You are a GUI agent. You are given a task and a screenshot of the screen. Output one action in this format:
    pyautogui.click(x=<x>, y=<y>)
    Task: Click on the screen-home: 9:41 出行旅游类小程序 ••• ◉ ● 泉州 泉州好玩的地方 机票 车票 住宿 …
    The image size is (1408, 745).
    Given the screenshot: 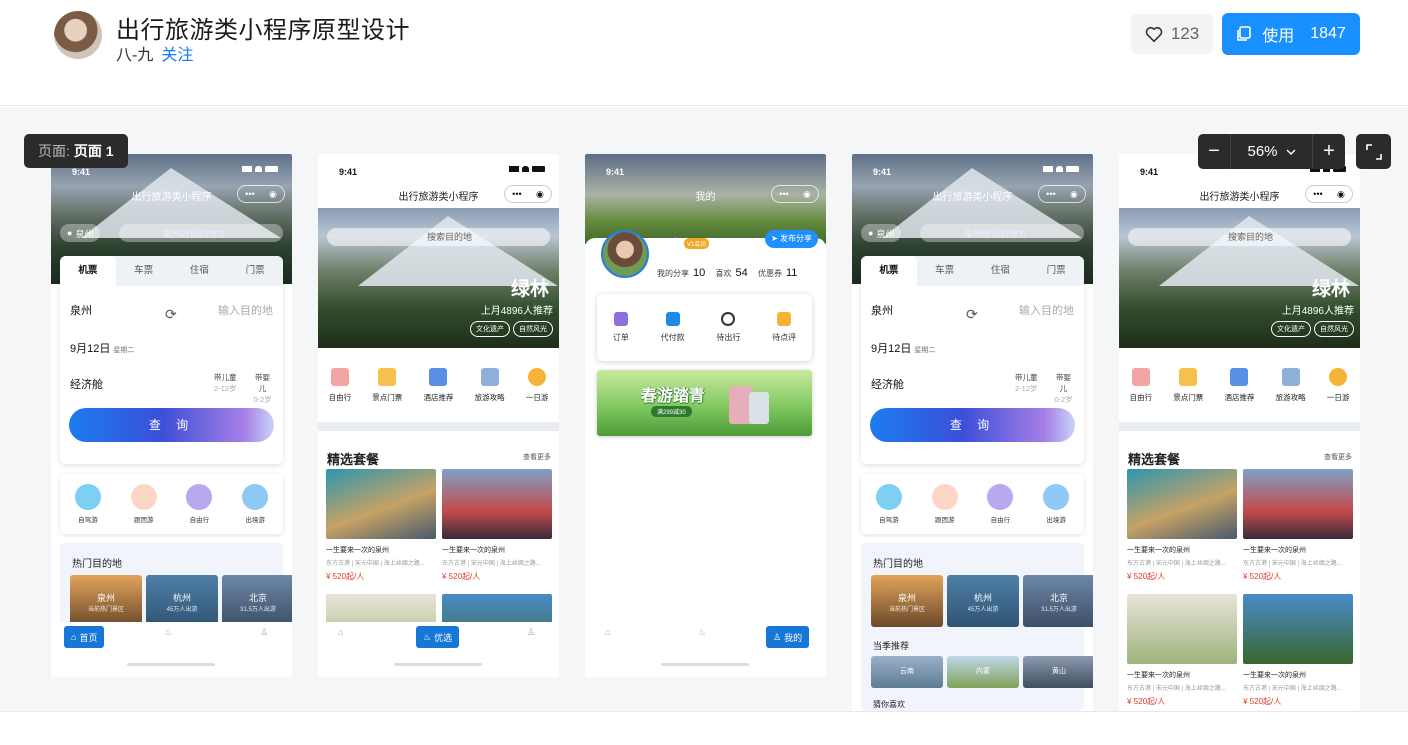 What is the action you would take?
    pyautogui.click(x=171, y=415)
    